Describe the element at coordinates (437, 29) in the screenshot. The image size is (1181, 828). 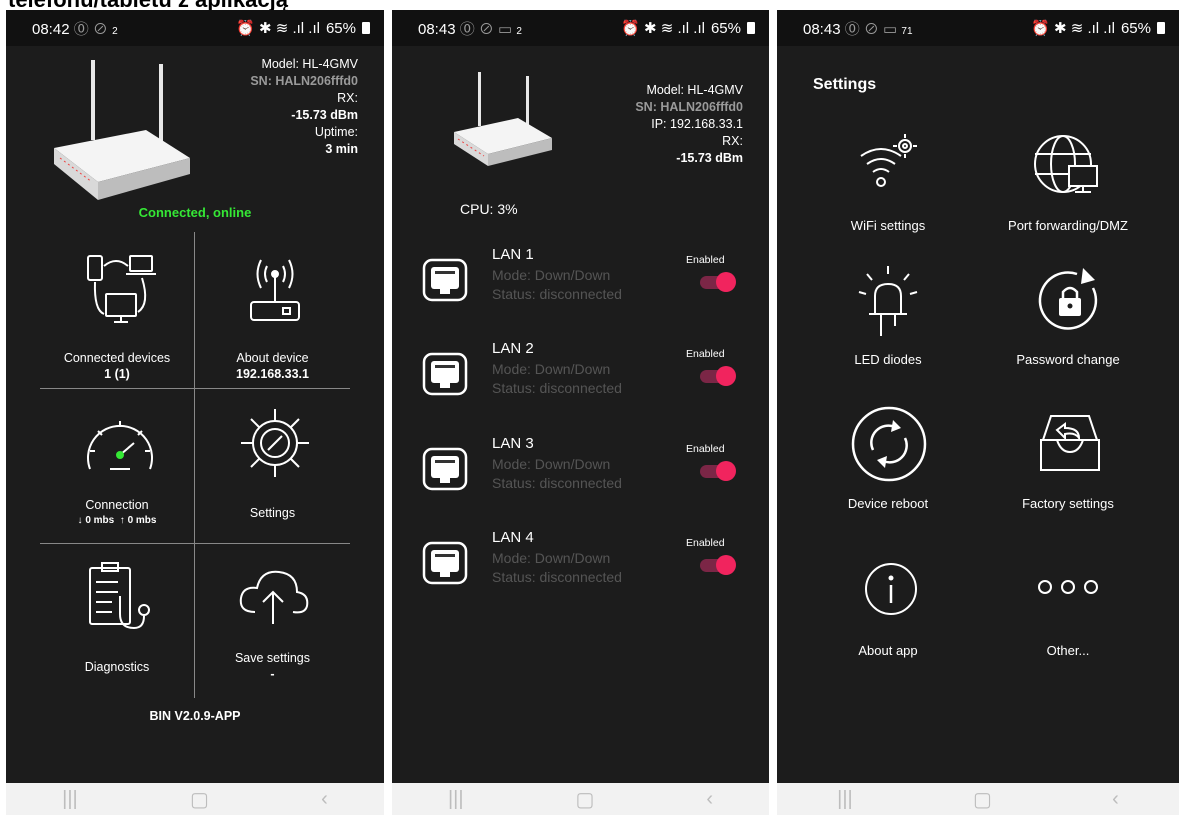
I see `status-time: 08:43` at that location.